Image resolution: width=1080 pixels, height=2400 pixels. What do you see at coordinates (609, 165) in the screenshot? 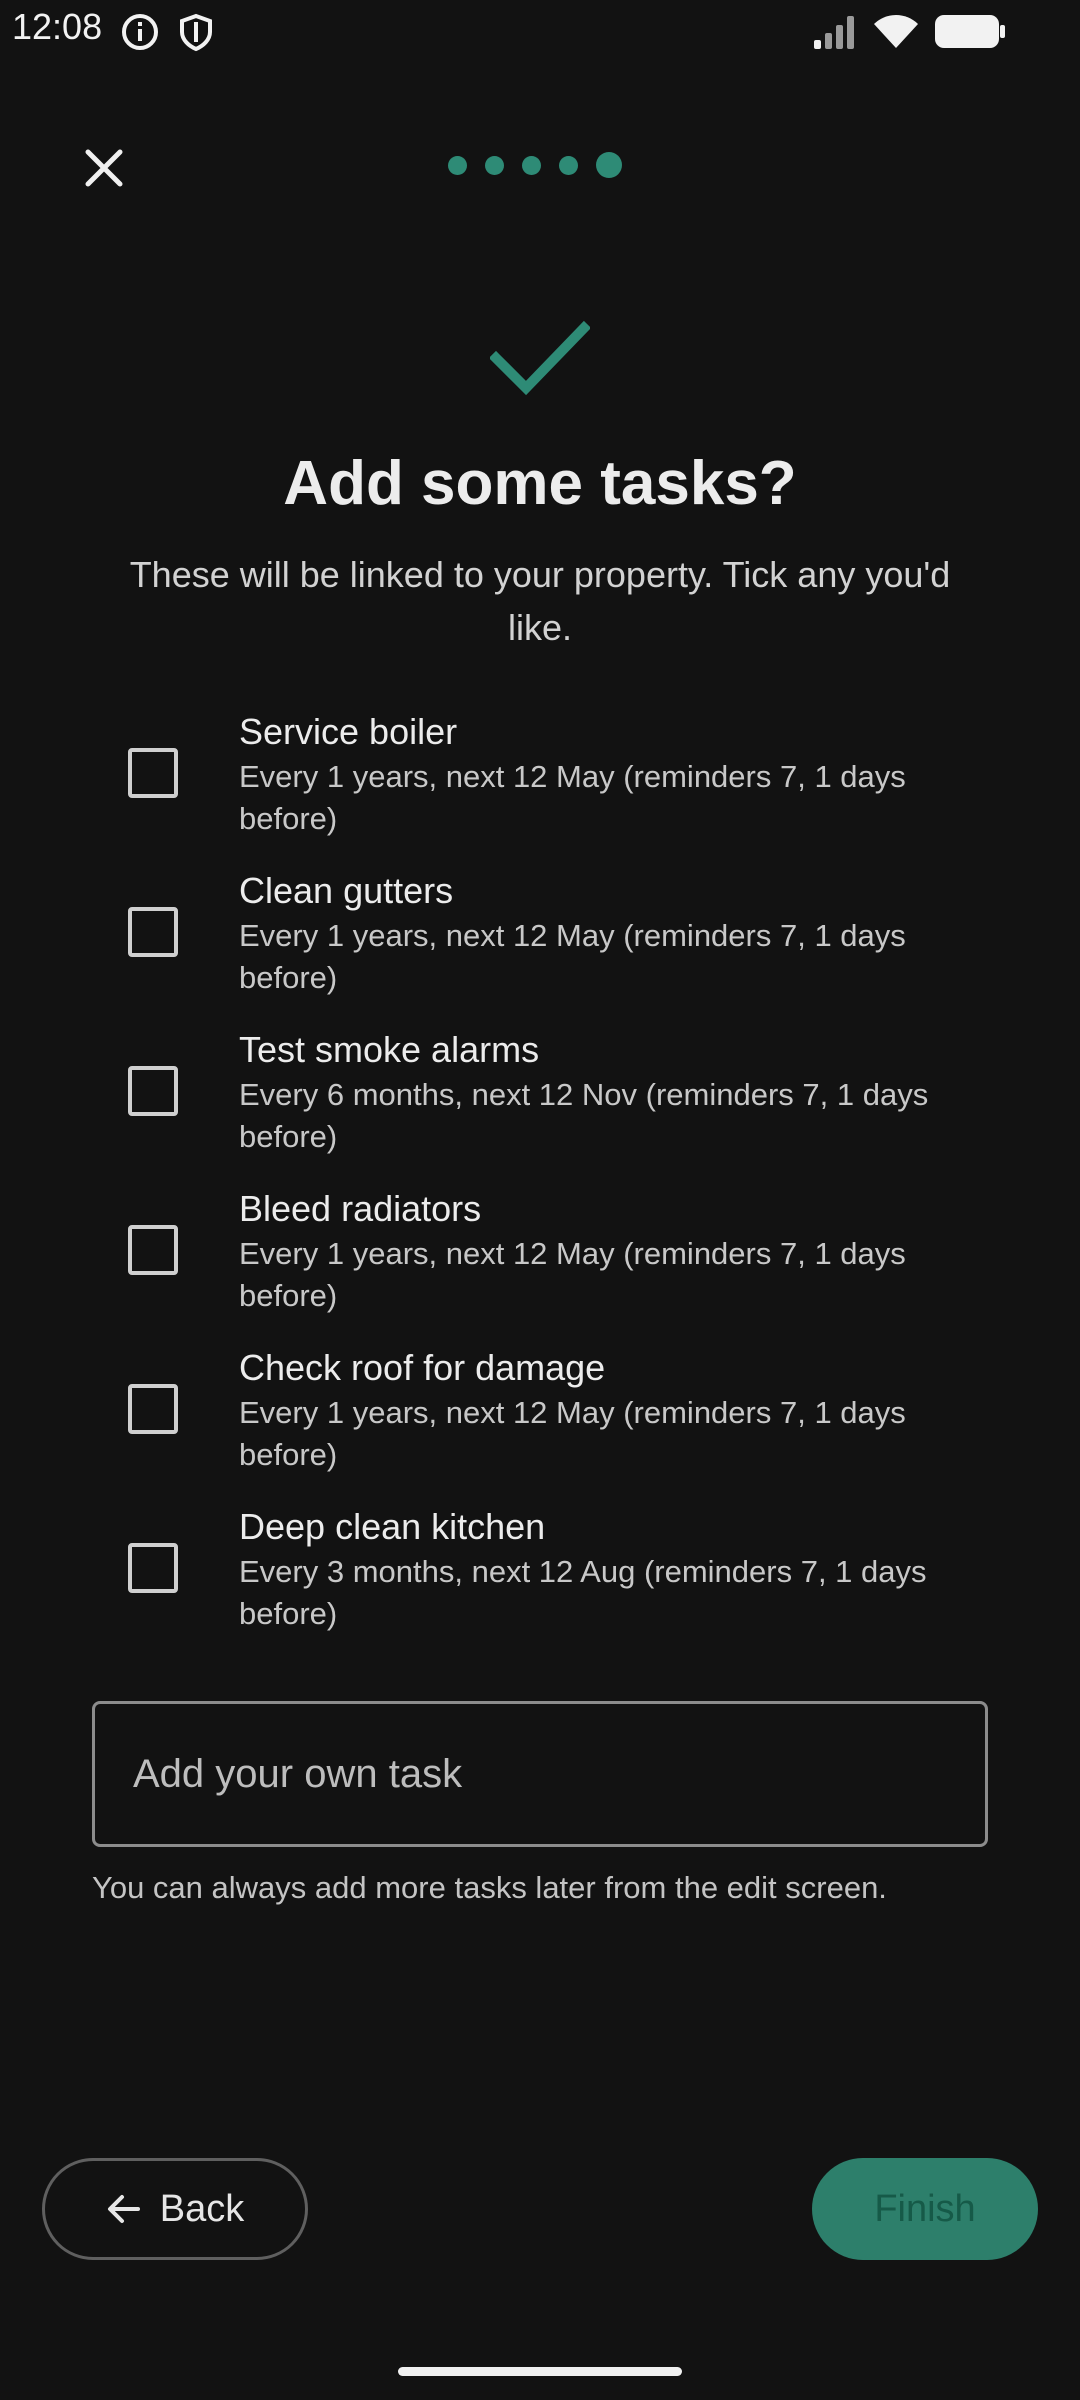
I see `step-dot-5-current` at bounding box center [609, 165].